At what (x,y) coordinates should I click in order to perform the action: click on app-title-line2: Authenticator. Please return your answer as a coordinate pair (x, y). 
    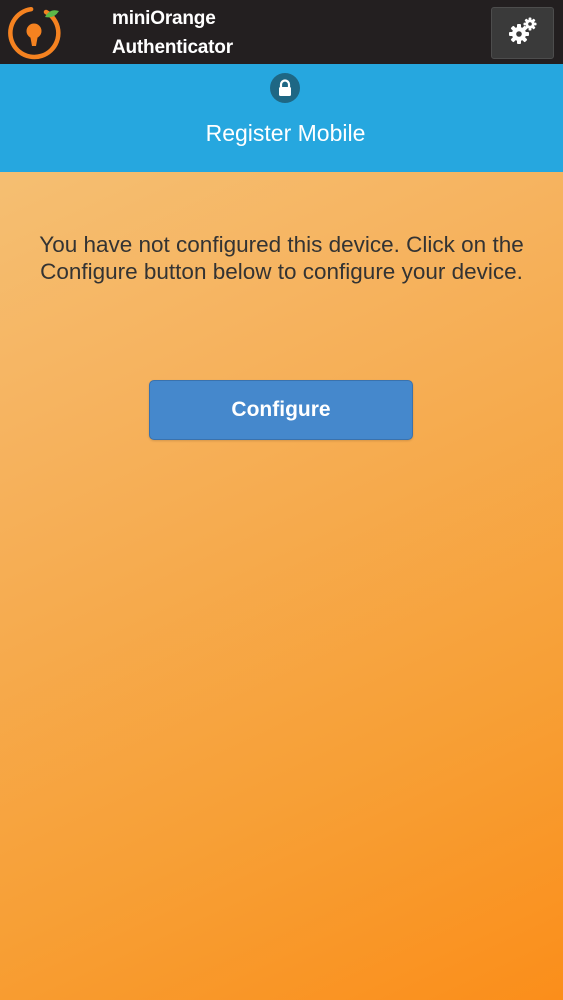
    Looking at the image, I should click on (172, 47).